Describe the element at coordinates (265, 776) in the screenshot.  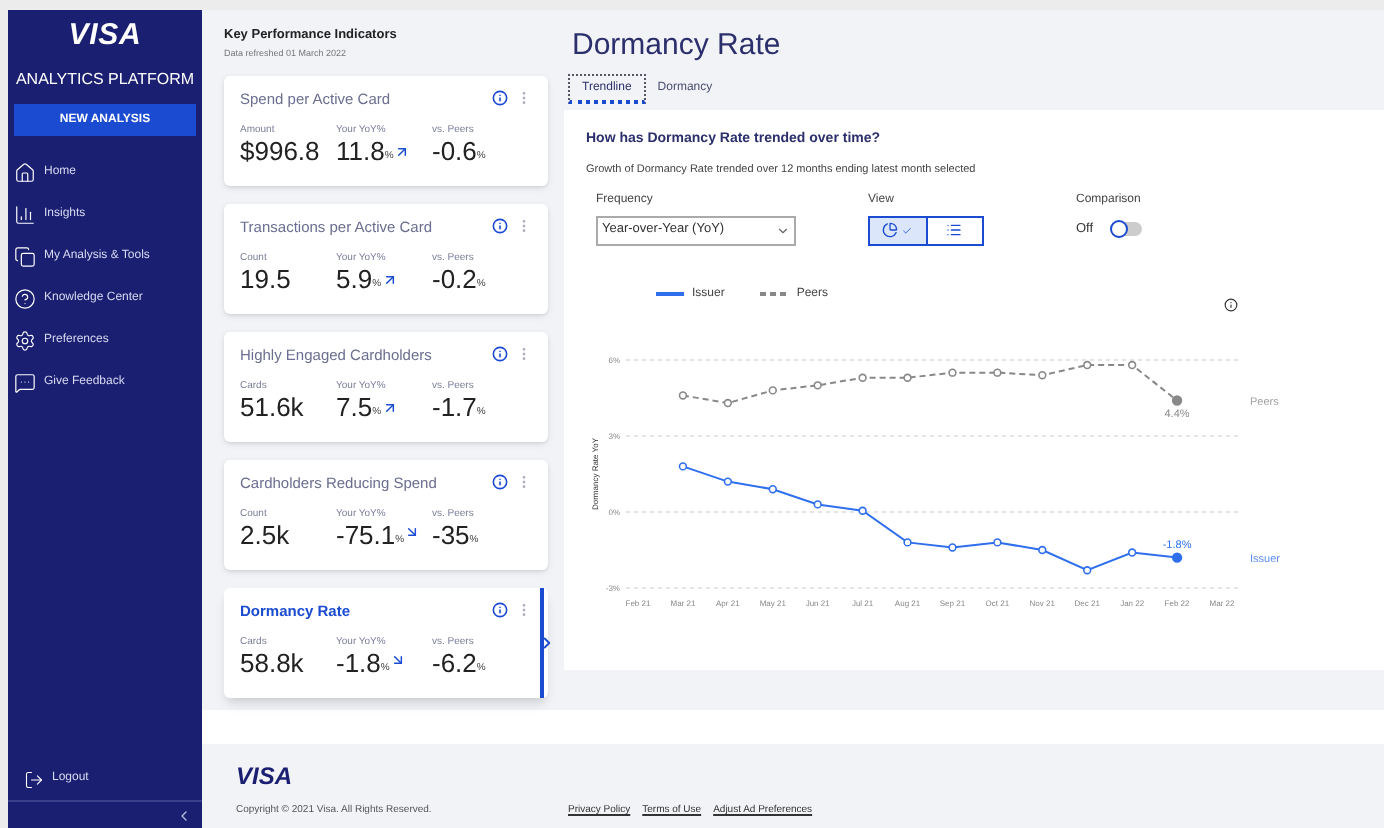
I see `footer-visa-logo: VISA` at that location.